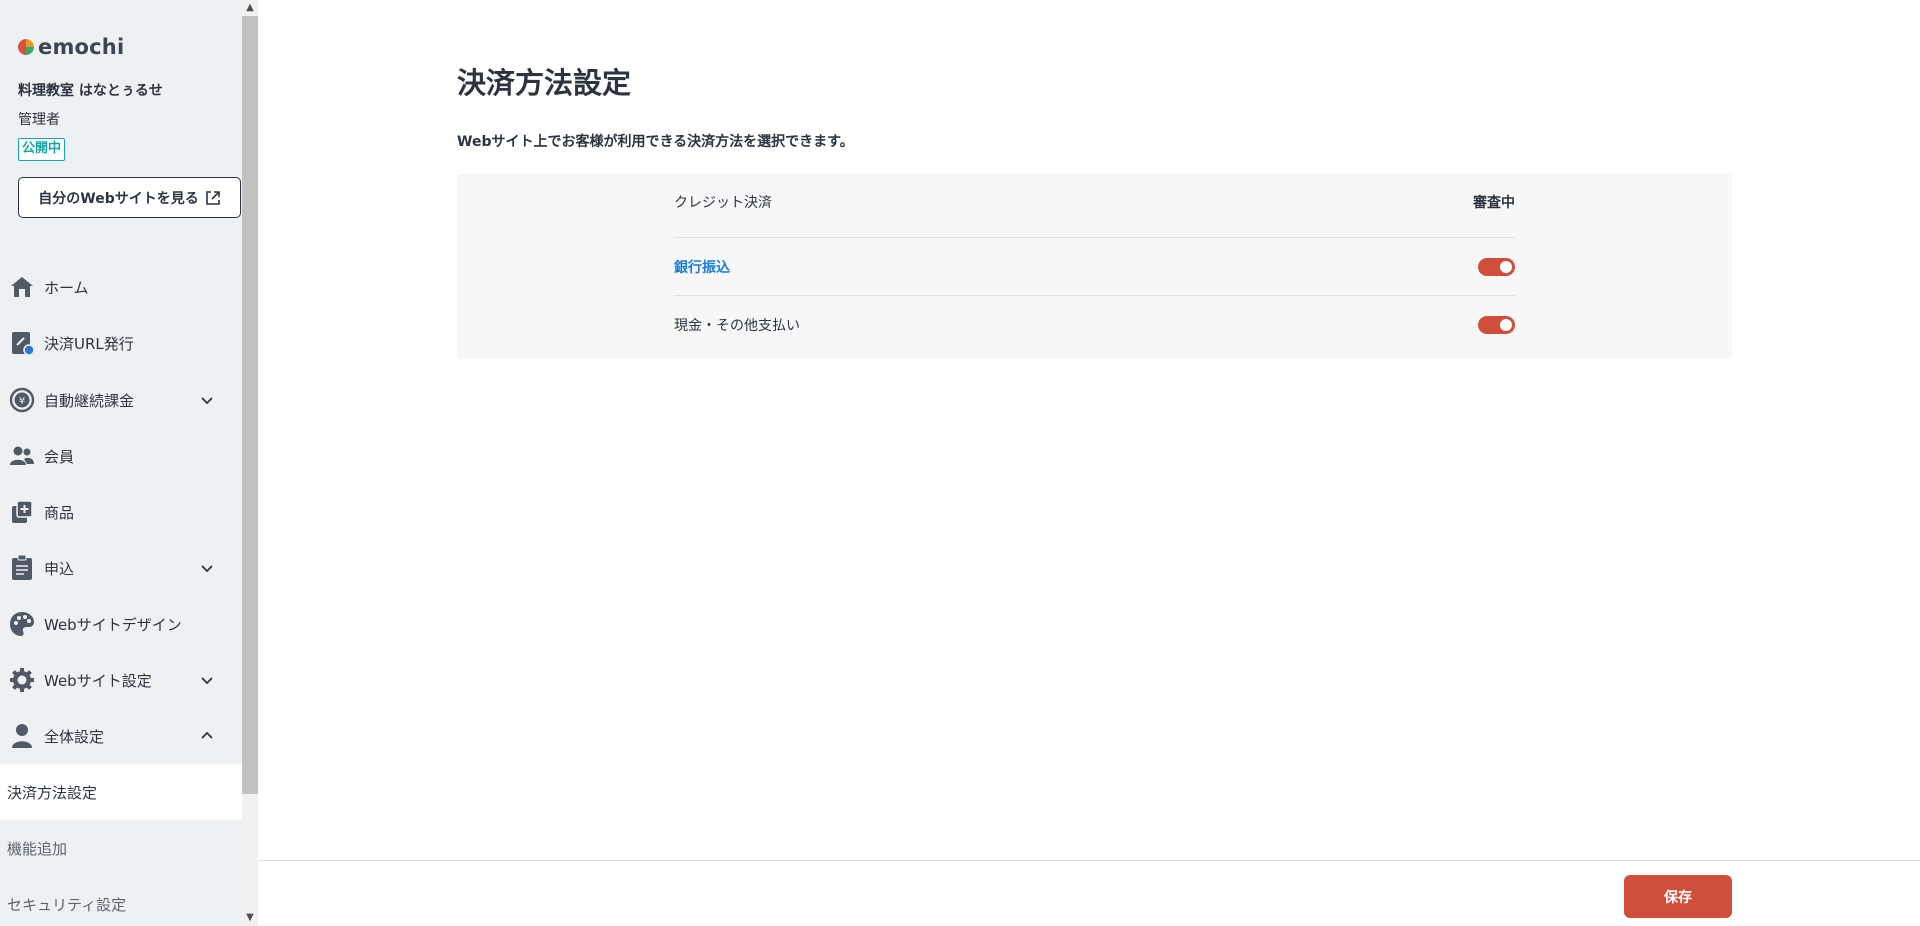 The image size is (1920, 926). I want to click on sidebar-item-label: ホーム, so click(66, 287).